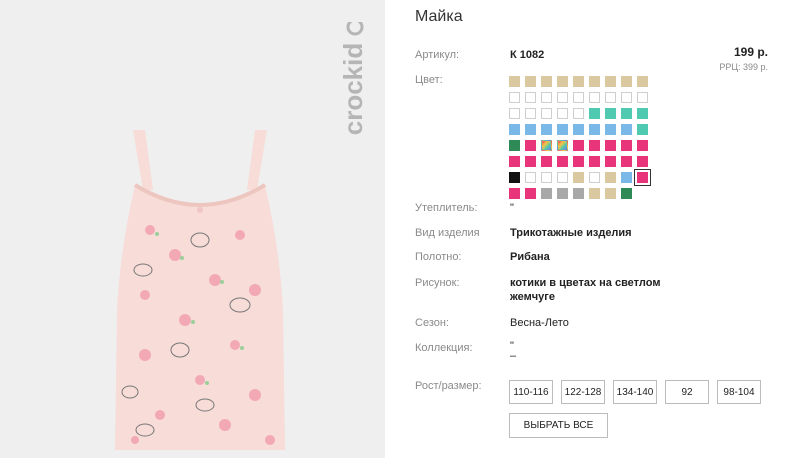 This screenshot has height=458, width=800. What do you see at coordinates (444, 348) in the screenshot?
I see `collection-label: Коллекция:` at bounding box center [444, 348].